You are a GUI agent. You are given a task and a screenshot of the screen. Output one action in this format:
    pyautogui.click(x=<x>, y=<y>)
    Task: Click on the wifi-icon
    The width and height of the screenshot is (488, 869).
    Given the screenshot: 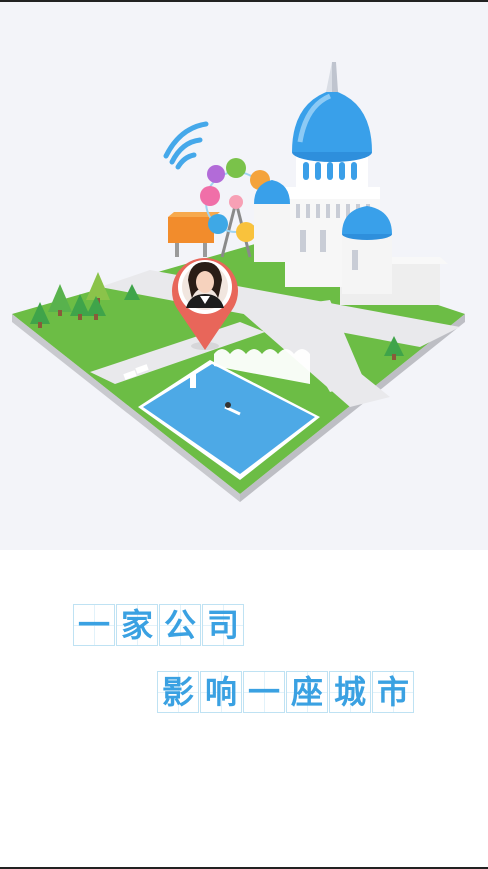 What is the action you would take?
    pyautogui.click(x=186, y=145)
    